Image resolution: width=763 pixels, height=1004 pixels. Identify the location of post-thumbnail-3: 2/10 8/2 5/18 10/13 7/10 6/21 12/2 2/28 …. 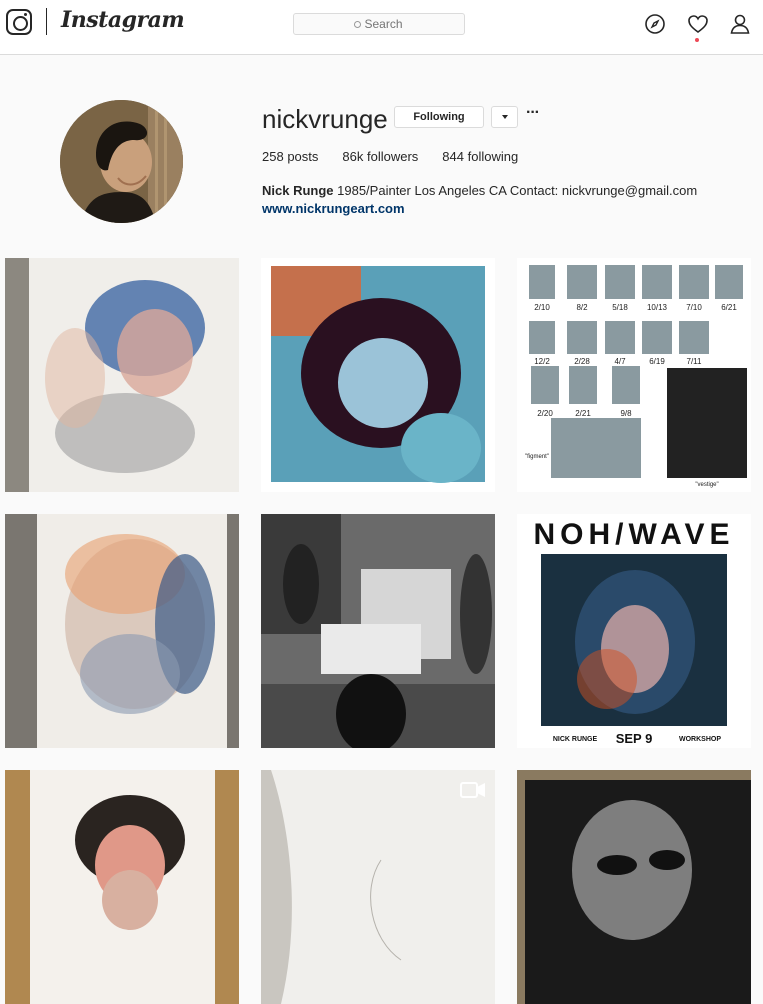
(634, 375).